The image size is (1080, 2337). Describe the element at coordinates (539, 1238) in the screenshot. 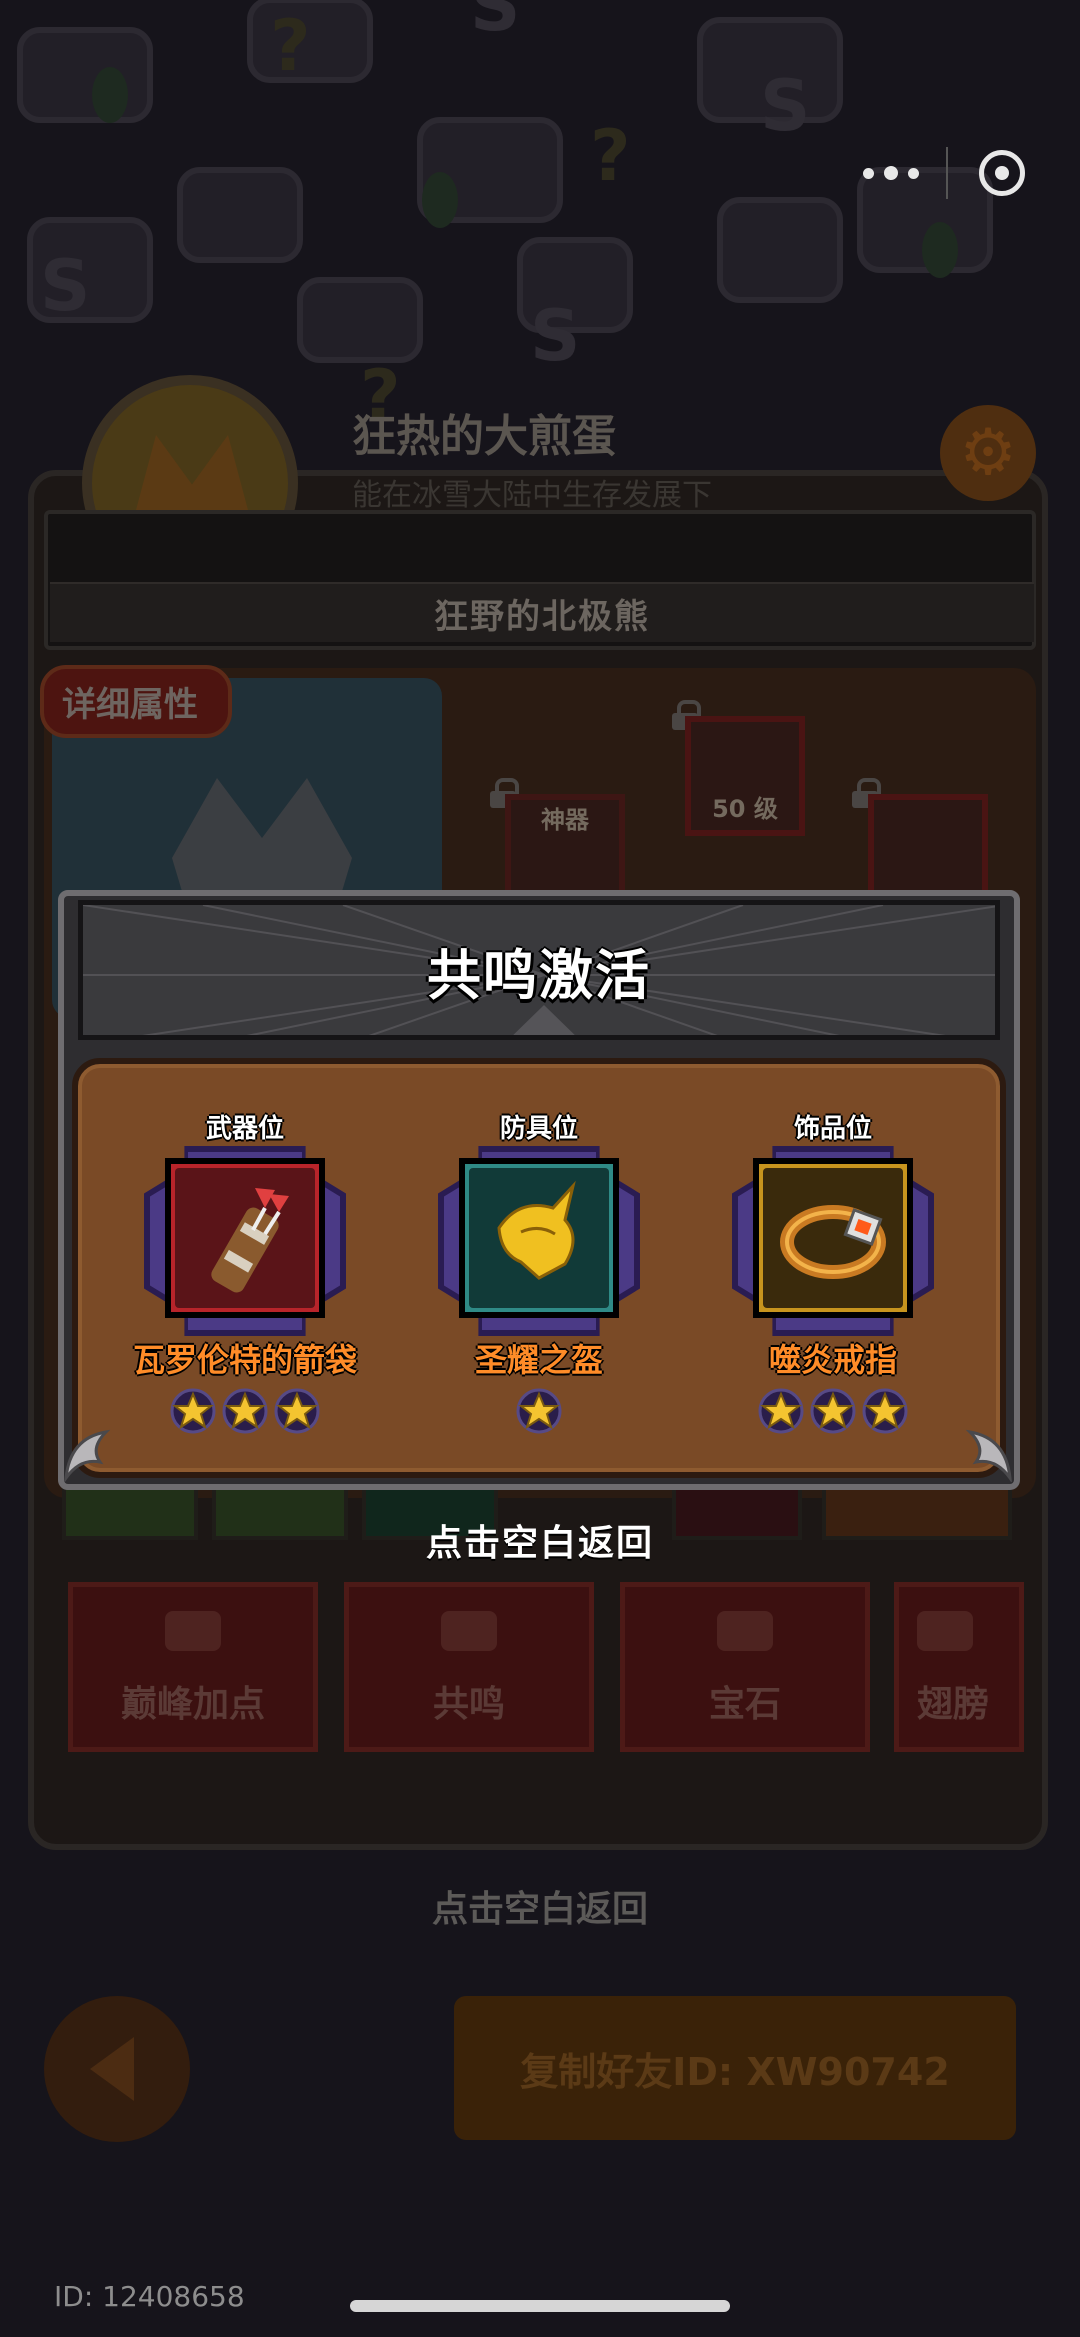

I see `golden-helmet-icon` at that location.